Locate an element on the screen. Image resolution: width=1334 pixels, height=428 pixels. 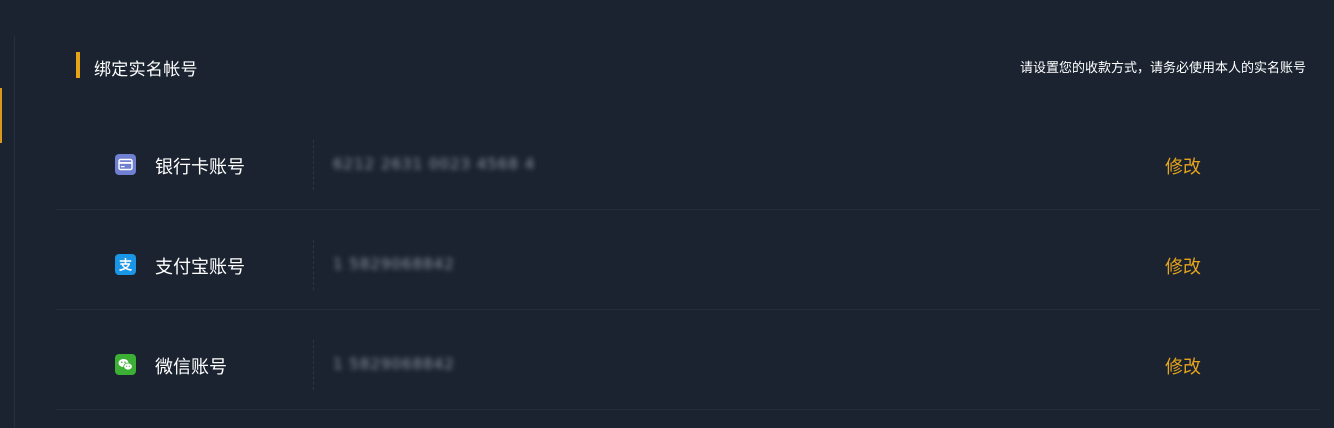
wechat-account: 1 5829068842 is located at coordinates (394, 364).